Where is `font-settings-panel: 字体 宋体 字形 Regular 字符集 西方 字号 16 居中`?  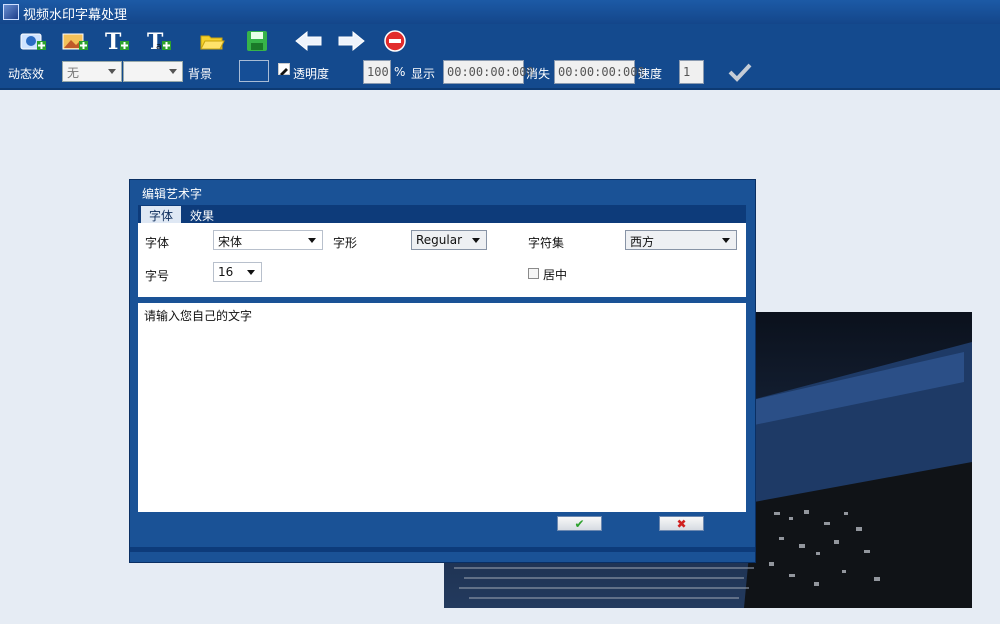 font-settings-panel: 字体 宋体 字形 Regular 字符集 西方 字号 16 居中 is located at coordinates (442, 260).